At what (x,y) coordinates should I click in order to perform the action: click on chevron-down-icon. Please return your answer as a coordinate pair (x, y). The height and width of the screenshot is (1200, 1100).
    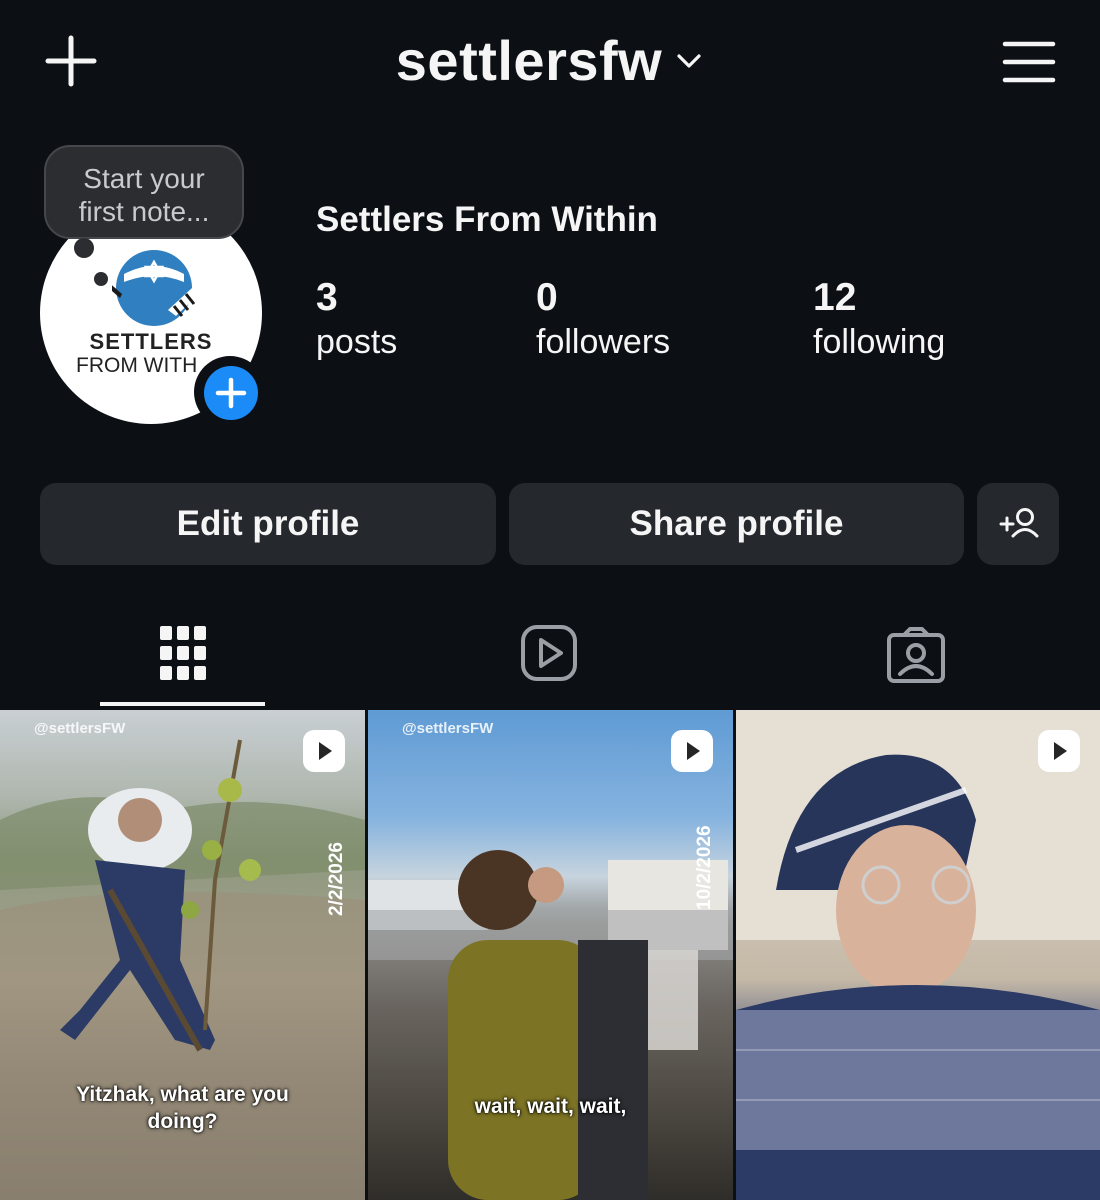
    Looking at the image, I should click on (689, 60).